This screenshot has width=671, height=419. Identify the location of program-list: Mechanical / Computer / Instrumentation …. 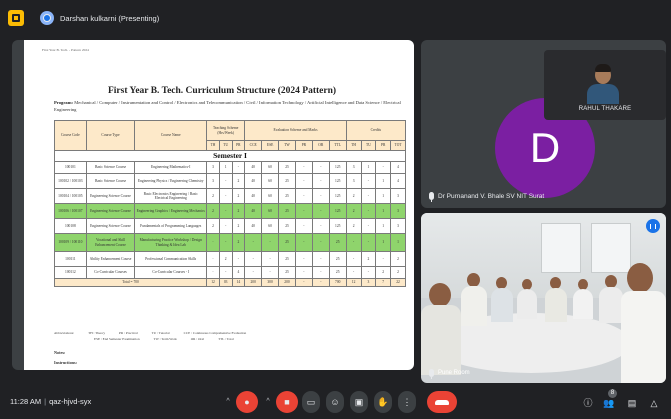
(227, 106).